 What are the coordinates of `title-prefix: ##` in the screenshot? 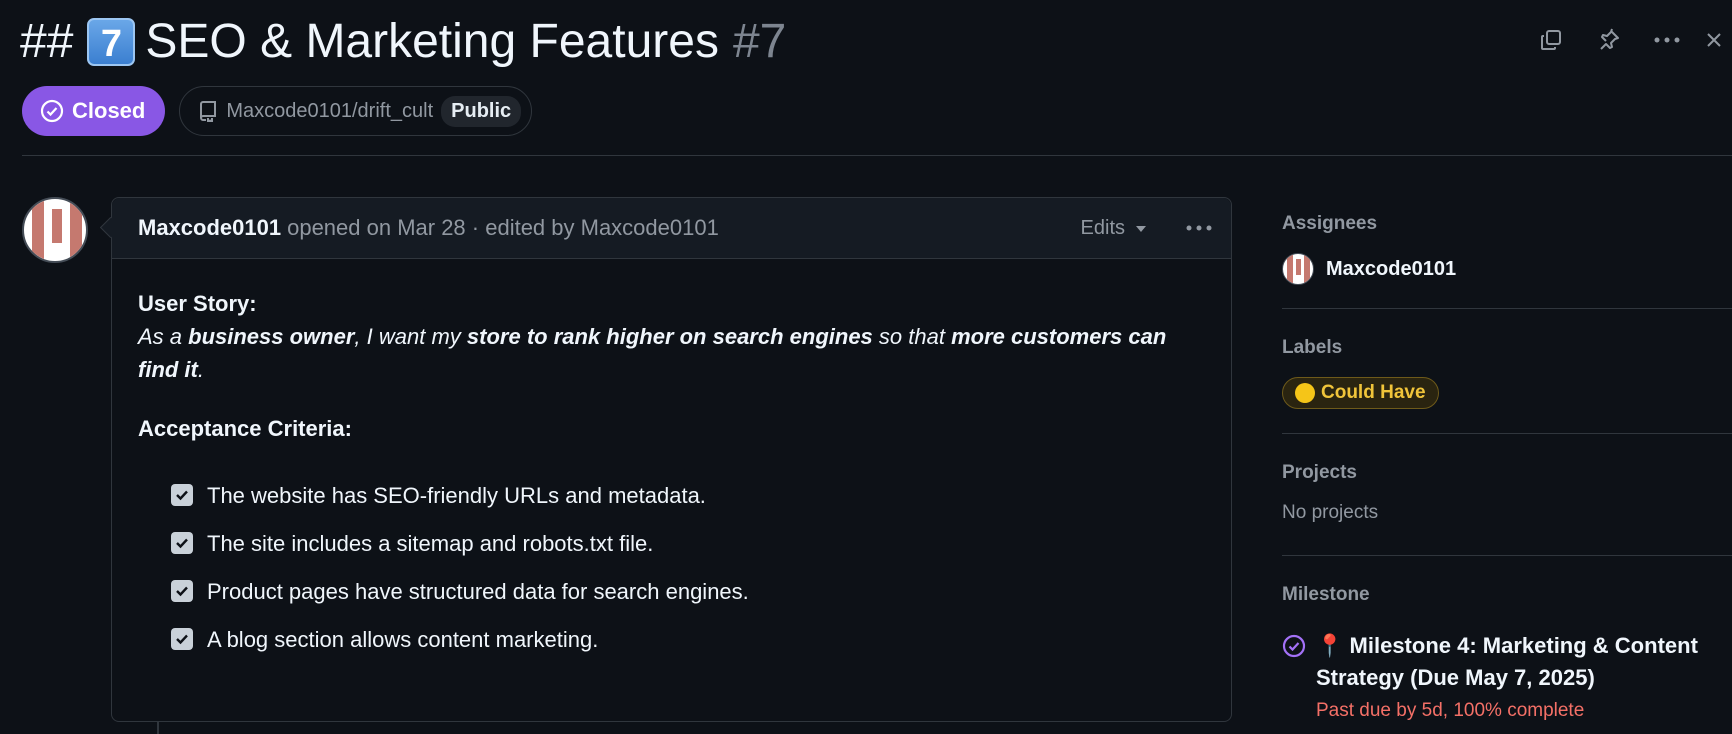 It's located at (47, 41).